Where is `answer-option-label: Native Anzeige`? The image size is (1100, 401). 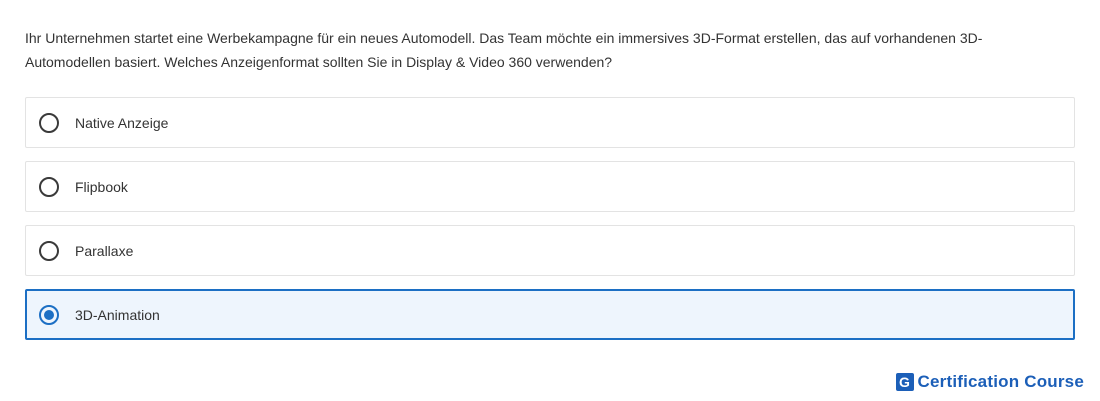
answer-option-label: Native Anzeige is located at coordinates (122, 122).